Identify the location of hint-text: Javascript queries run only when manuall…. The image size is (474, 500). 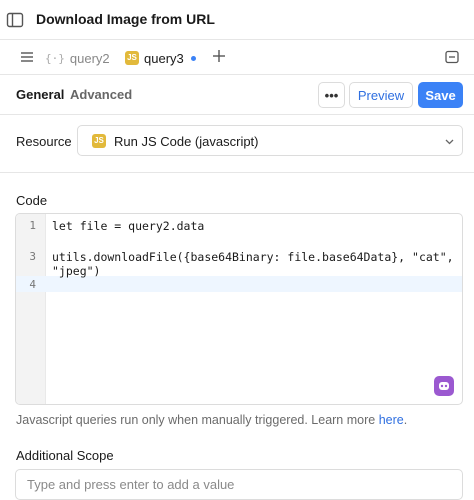
(197, 420).